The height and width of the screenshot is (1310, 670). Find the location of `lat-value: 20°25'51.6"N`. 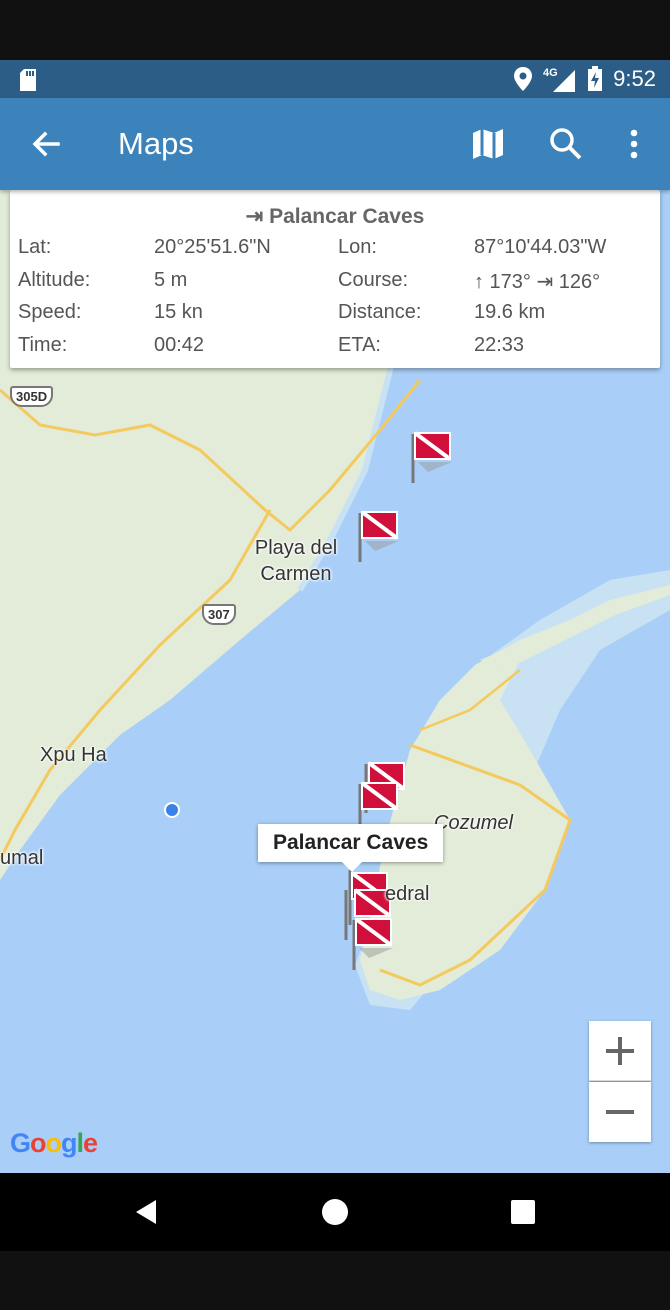

lat-value: 20°25'51.6"N is located at coordinates (212, 247).